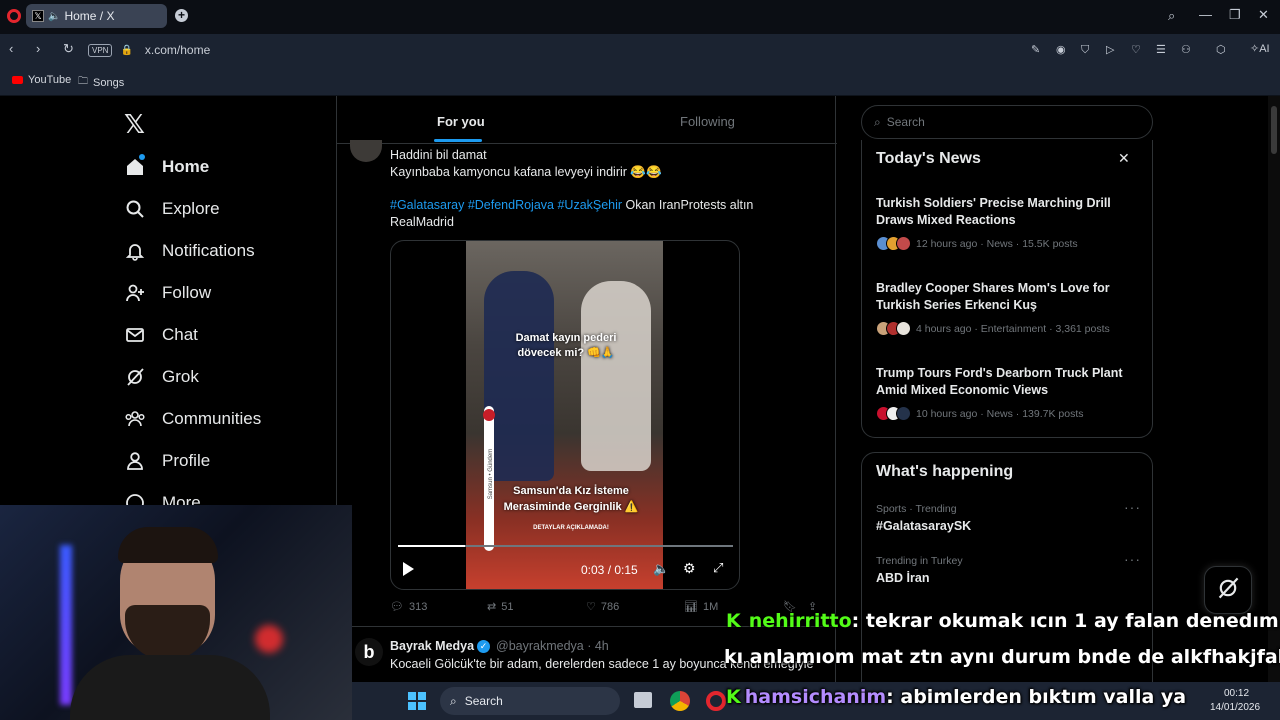 This screenshot has width=1280, height=720. Describe the element at coordinates (135, 251) in the screenshot. I see `bell-icon` at that location.